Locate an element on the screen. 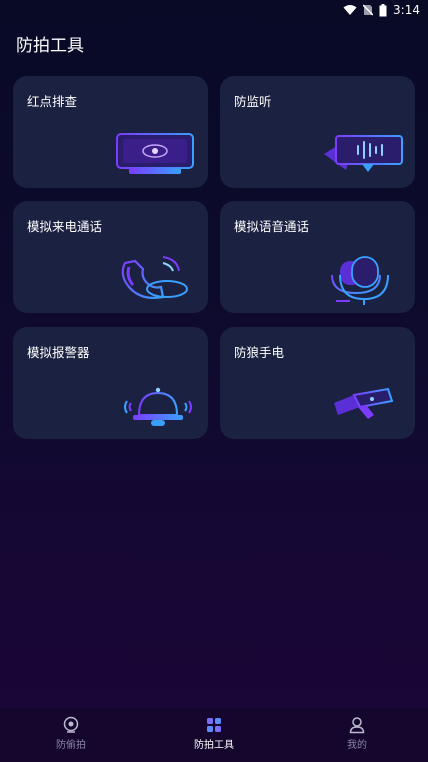 This screenshot has height=762, width=428. microphone-icon is located at coordinates (360, 280).